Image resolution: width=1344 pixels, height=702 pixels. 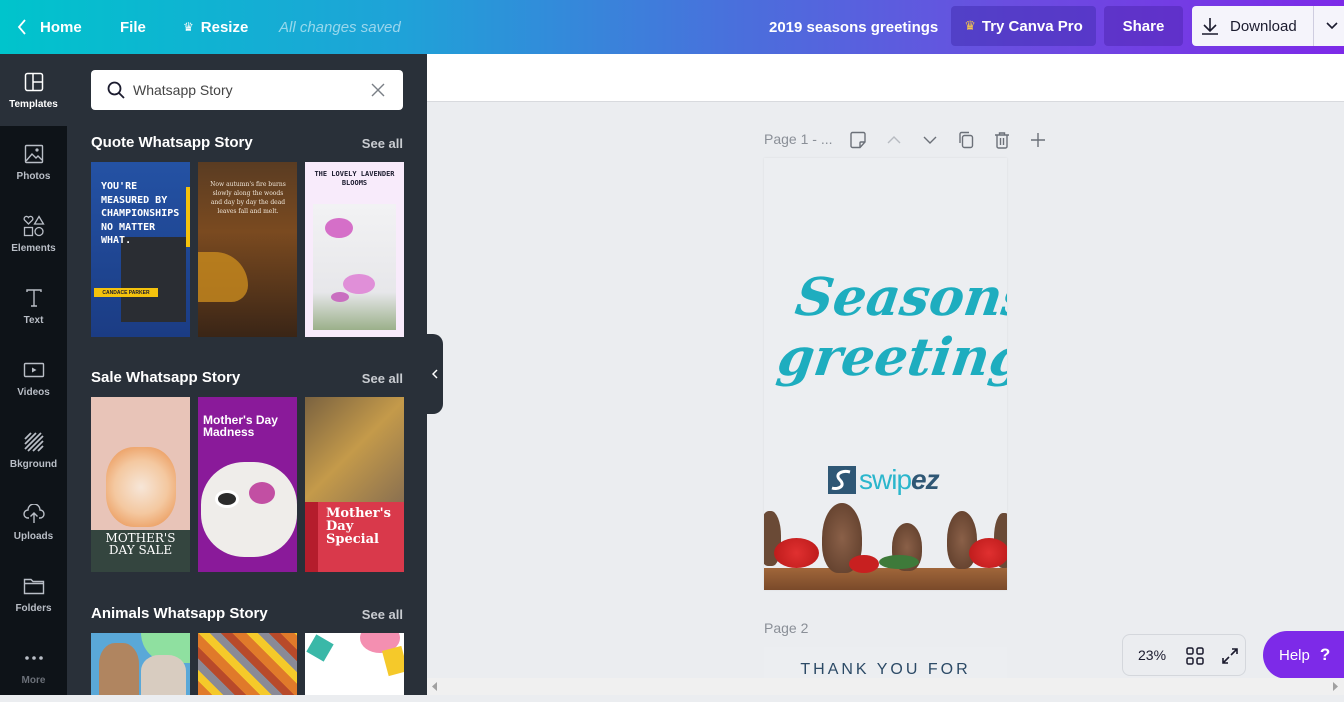 What do you see at coordinates (140, 484) in the screenshot?
I see `template-thumb-sale-1: MOTHER'S DAY SALE` at bounding box center [140, 484].